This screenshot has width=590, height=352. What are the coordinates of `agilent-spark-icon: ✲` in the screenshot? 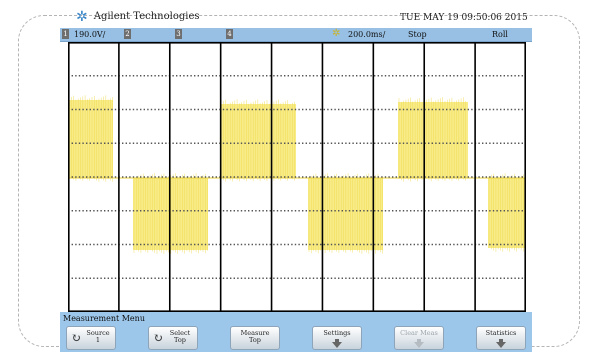 It's located at (82, 16).